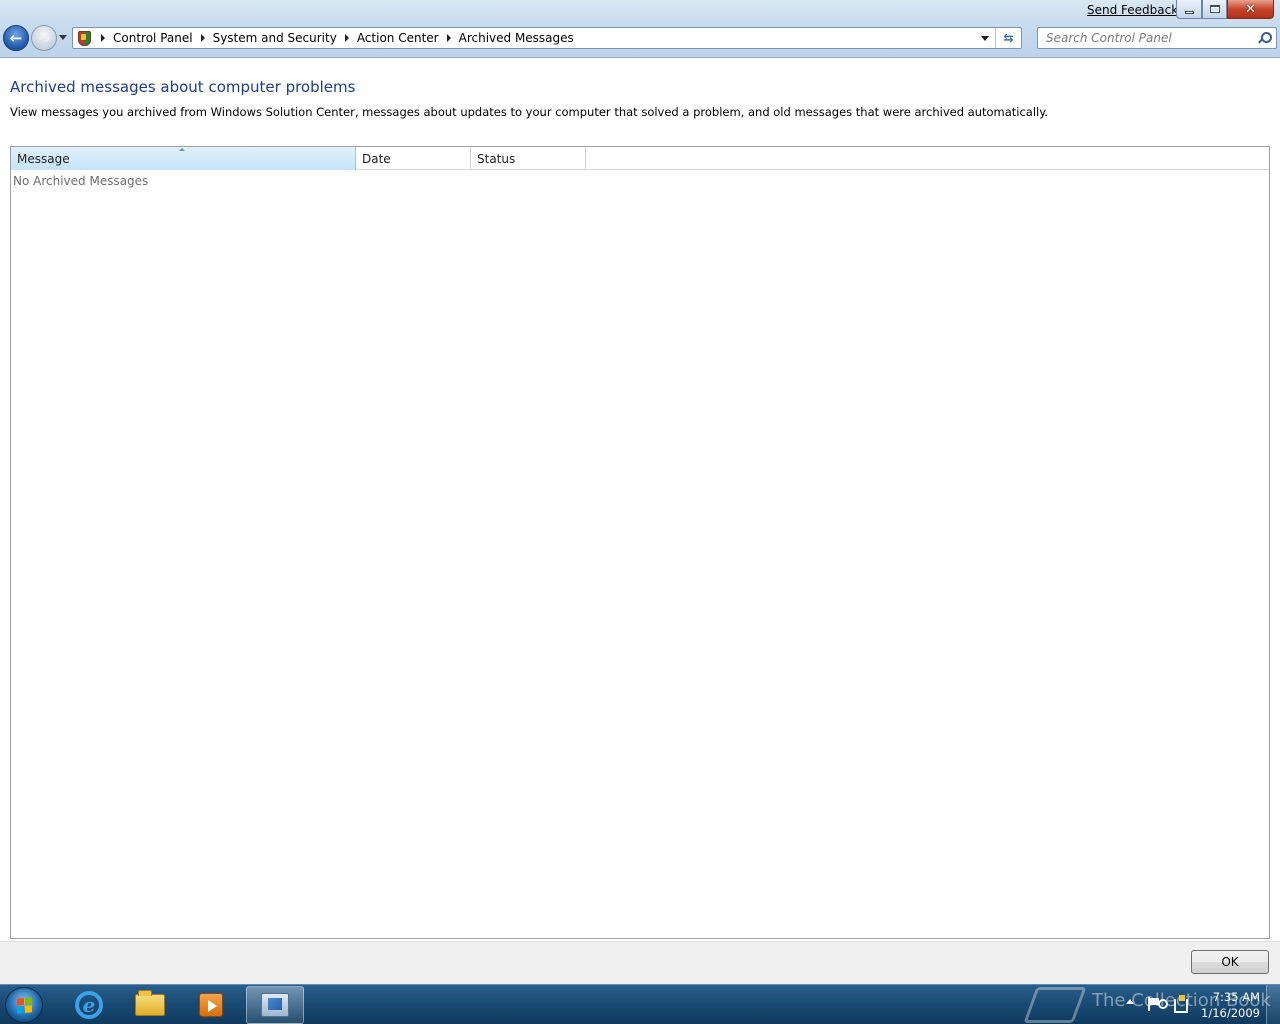 The height and width of the screenshot is (1024, 1280). I want to click on minimize-button, so click(1189, 9).